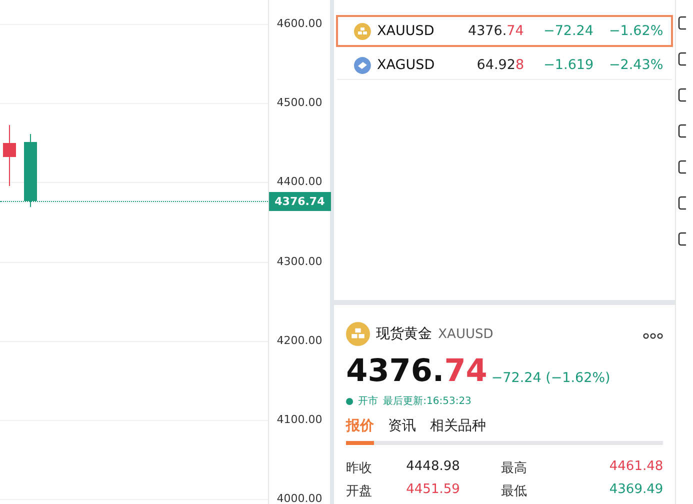 The image size is (693, 504). I want to click on watchlist-row: XAGUSD 64.928 −1.619 −2.43%, so click(505, 64).